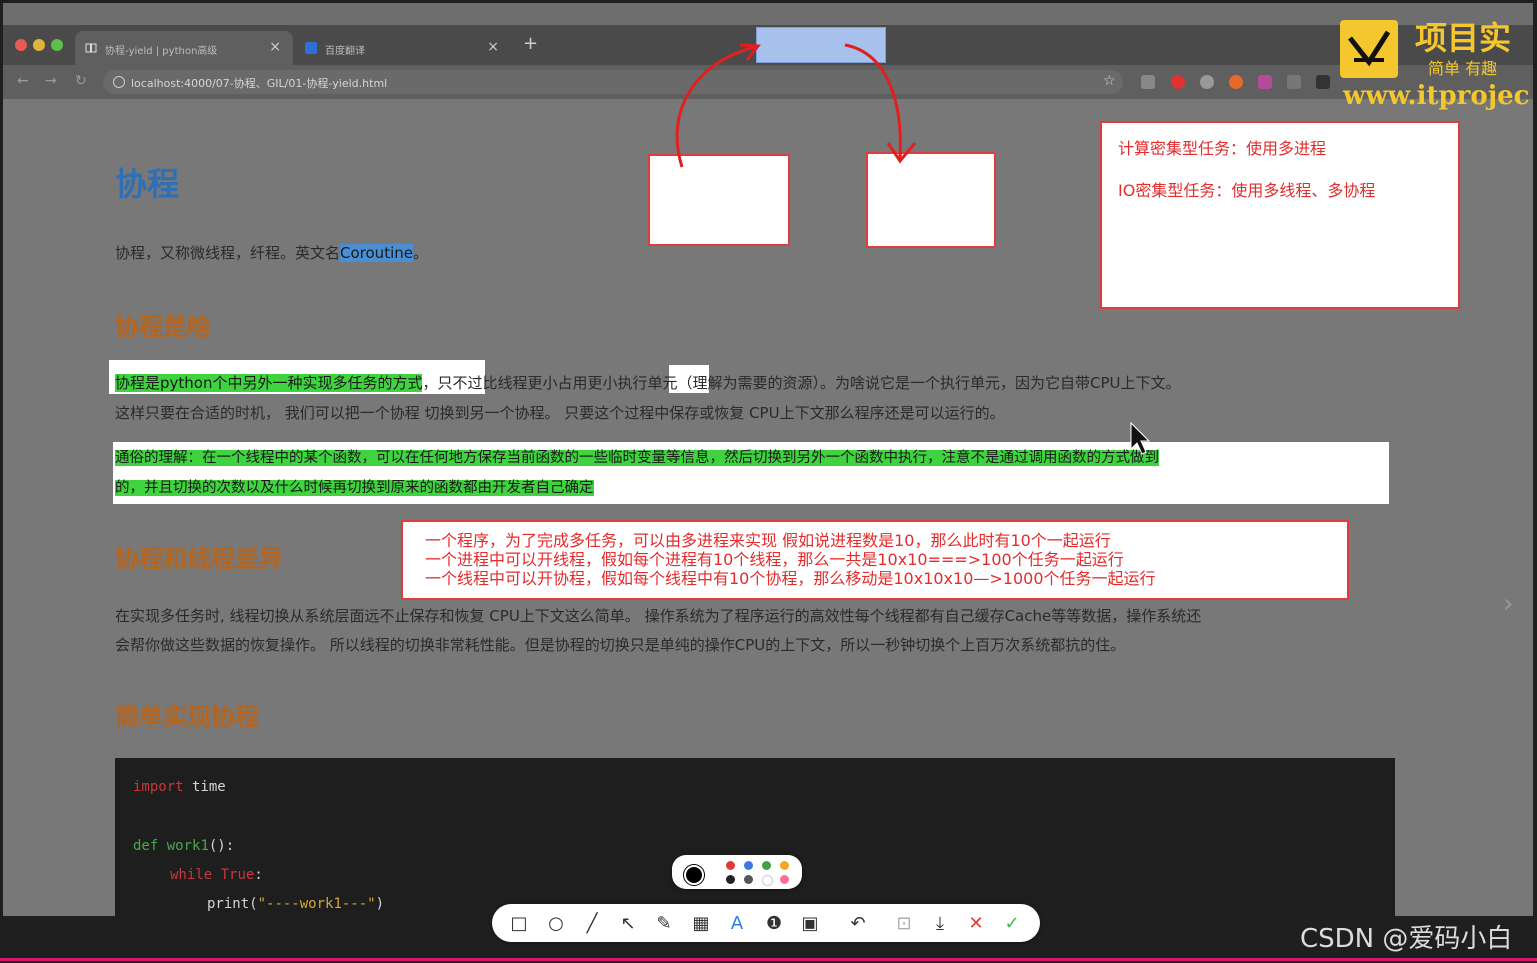 Image resolution: width=1537 pixels, height=963 pixels. What do you see at coordinates (737, 923) in the screenshot?
I see `text-tool-icon: A` at bounding box center [737, 923].